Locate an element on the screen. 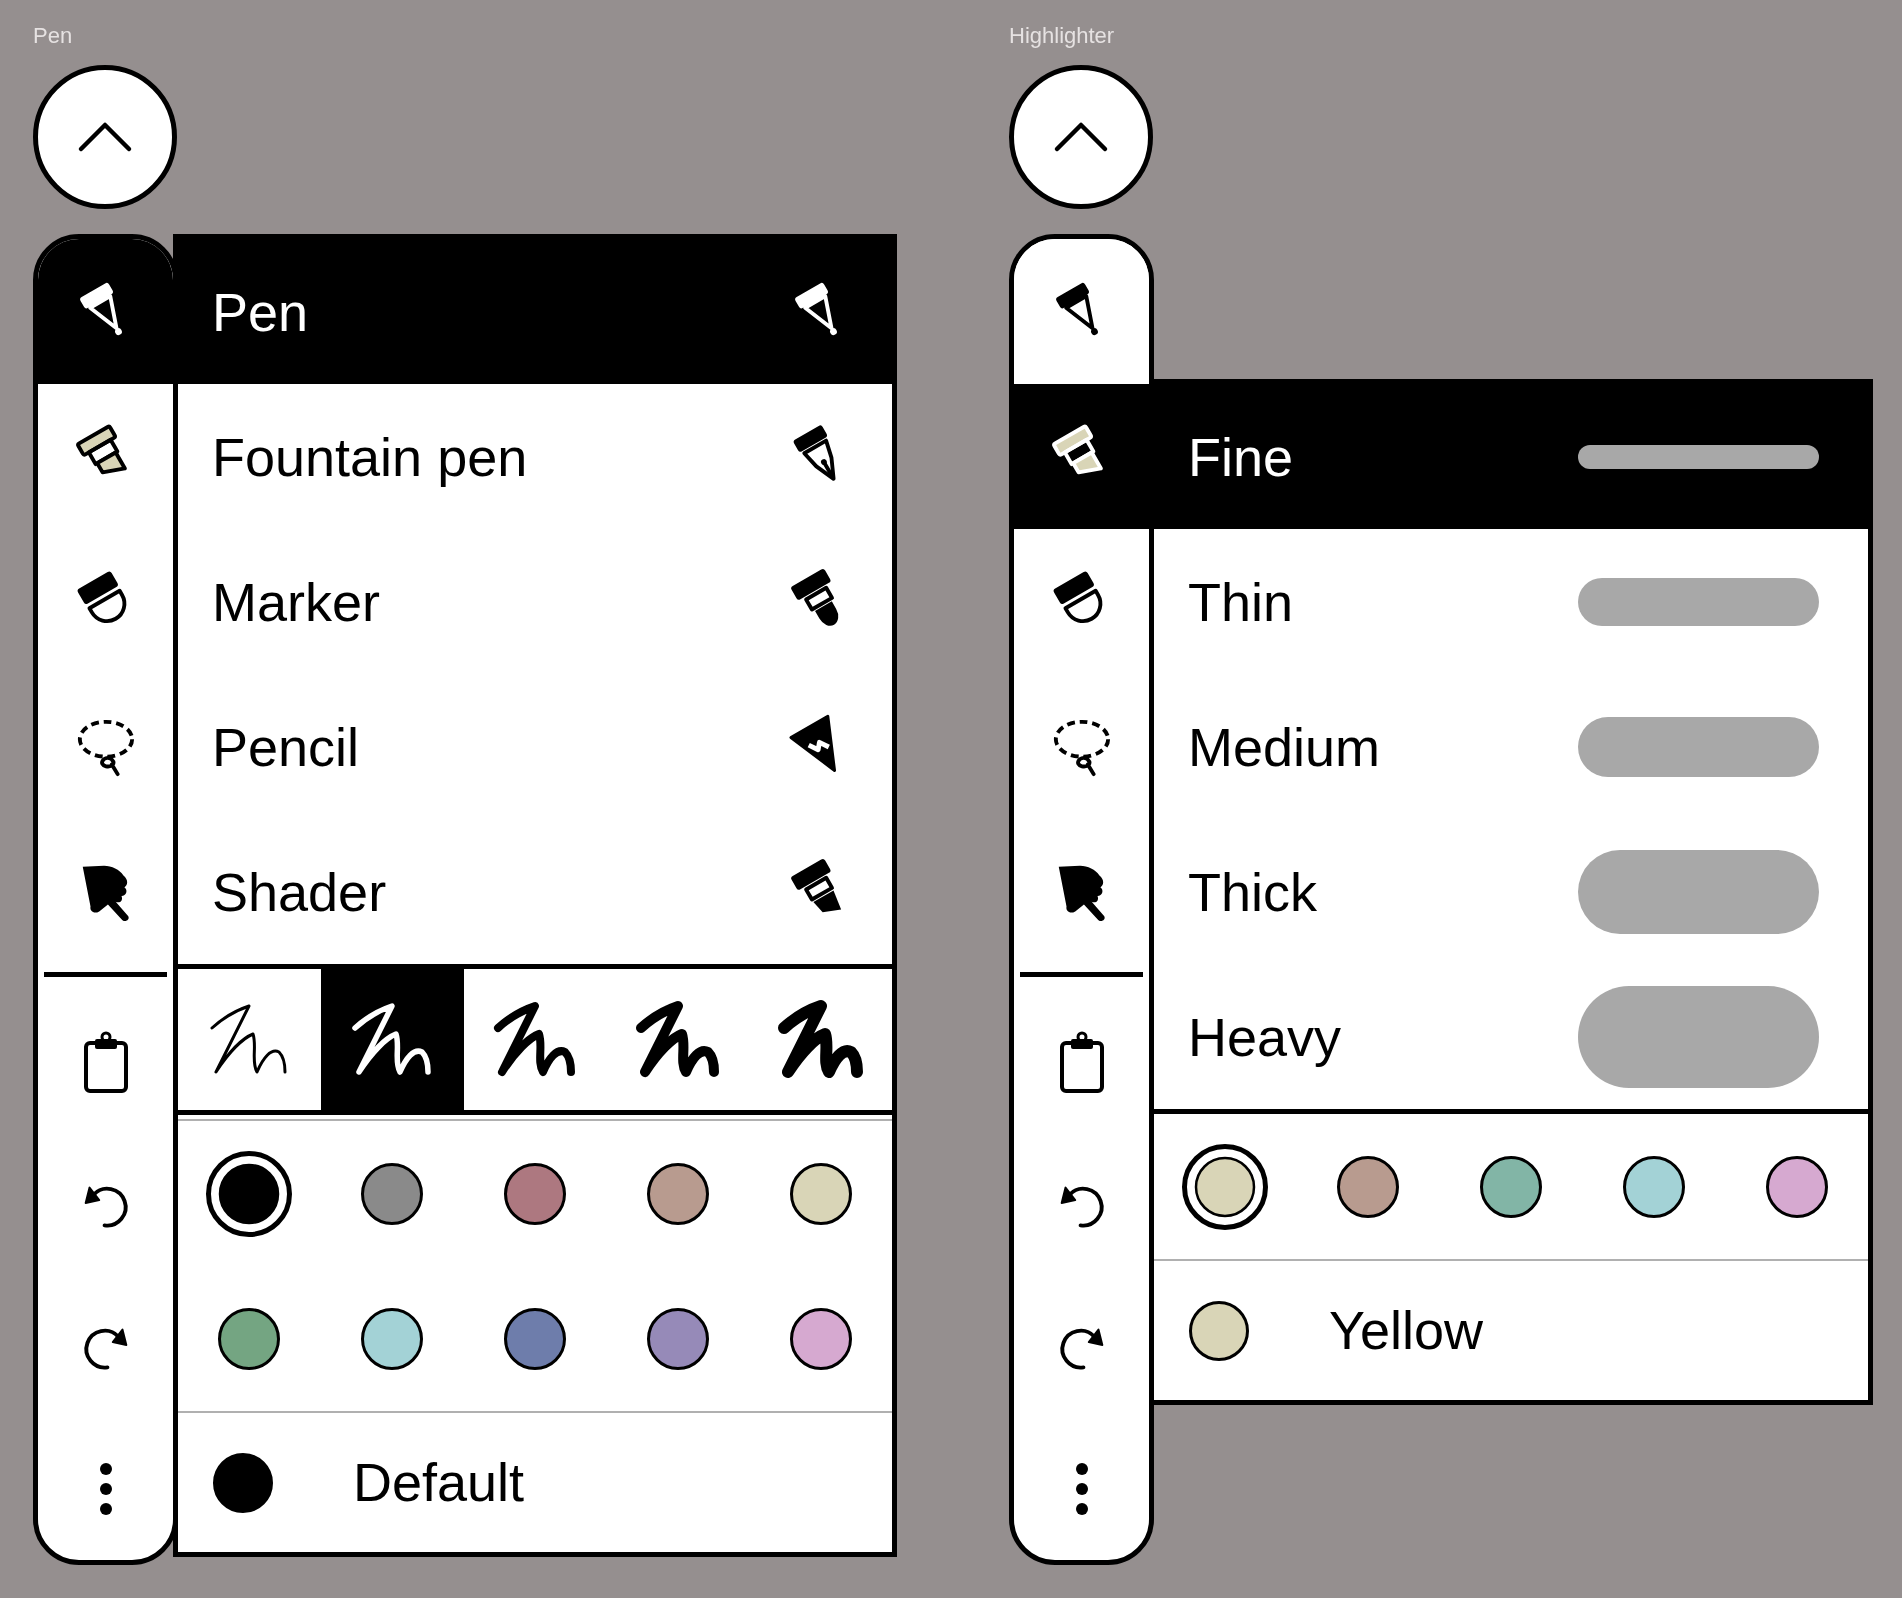 This screenshot has height=1598, width=1902. color-name: Yellow is located at coordinates (1406, 1331).